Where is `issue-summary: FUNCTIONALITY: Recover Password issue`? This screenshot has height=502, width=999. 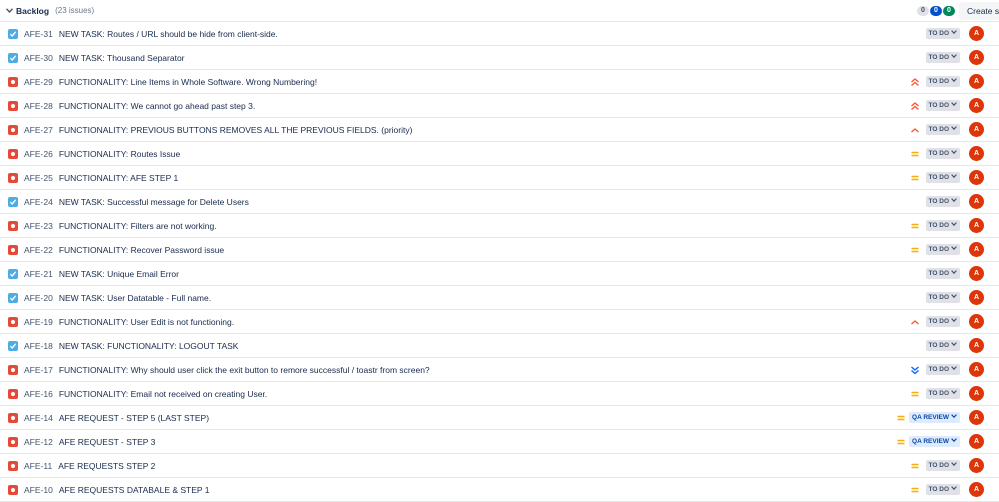 issue-summary: FUNCTIONALITY: Recover Password issue is located at coordinates (141, 250).